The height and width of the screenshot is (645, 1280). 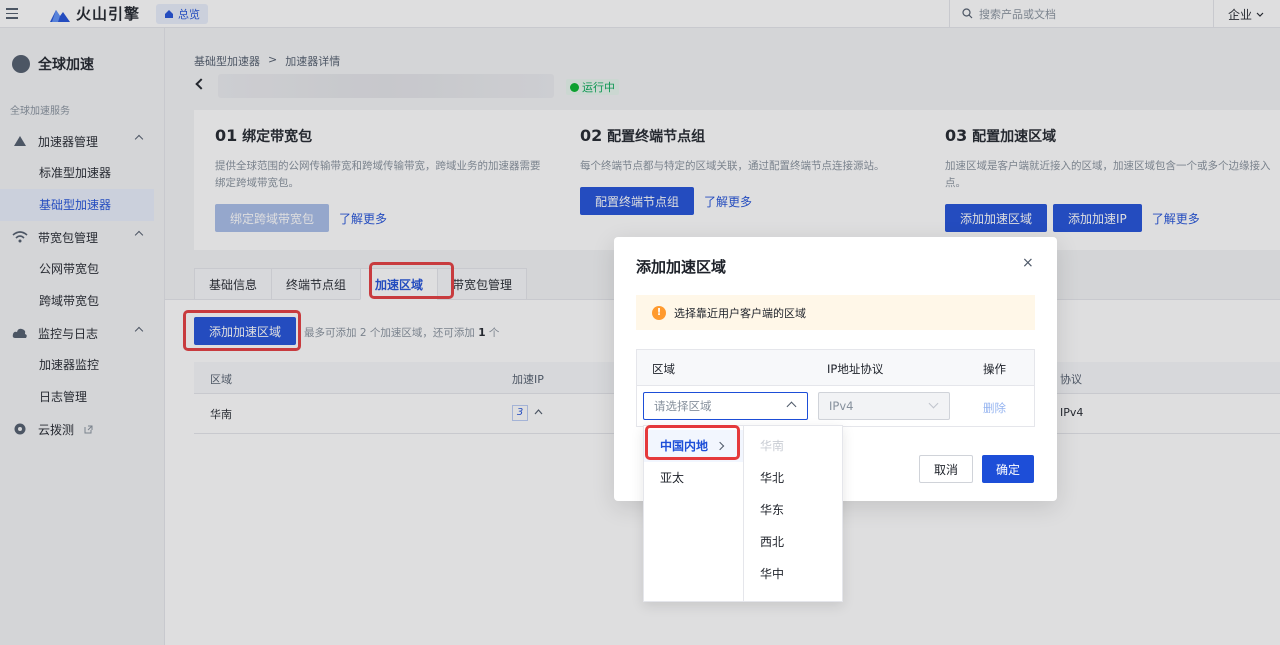 I want to click on cascader-option-asia-pacific: 亚太, so click(x=693, y=478).